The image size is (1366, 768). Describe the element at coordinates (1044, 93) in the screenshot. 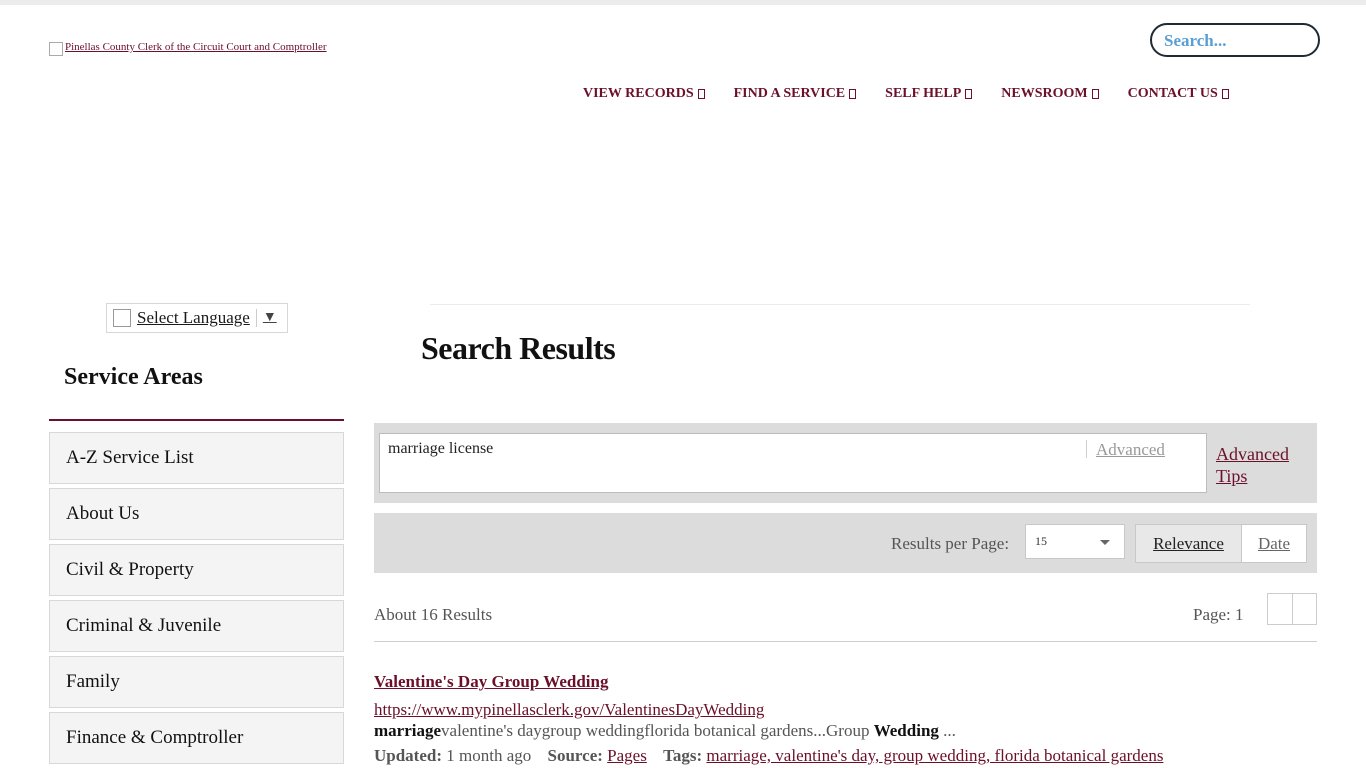

I see `nav-label: NEWSROOM` at that location.